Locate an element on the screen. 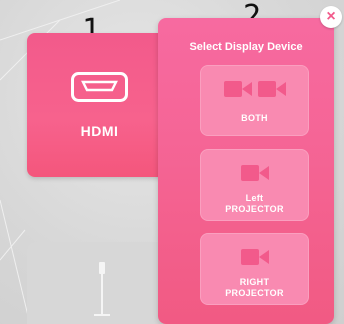 The height and width of the screenshot is (324, 344). microphone-stand-icon is located at coordinates (102, 289).